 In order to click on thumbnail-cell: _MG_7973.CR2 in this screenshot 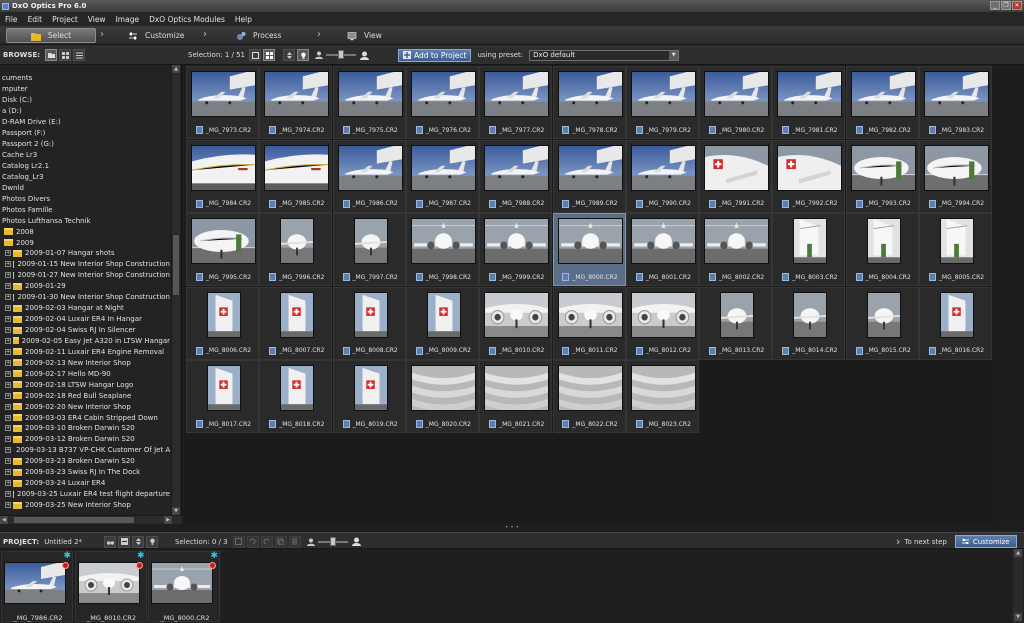, I will do `click(222, 102)`.